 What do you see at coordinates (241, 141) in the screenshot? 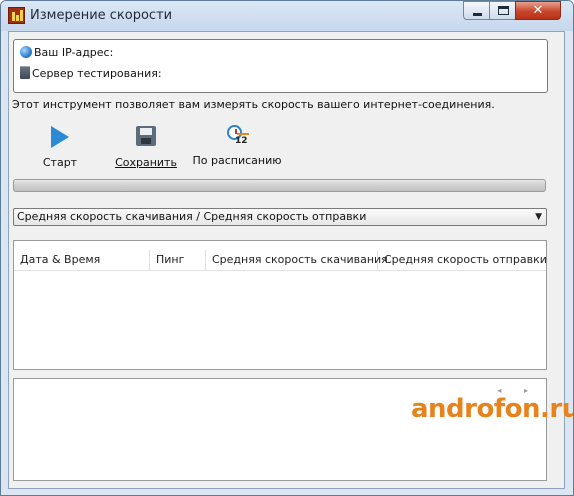
I see `schedule-icon-number: 12` at bounding box center [241, 141].